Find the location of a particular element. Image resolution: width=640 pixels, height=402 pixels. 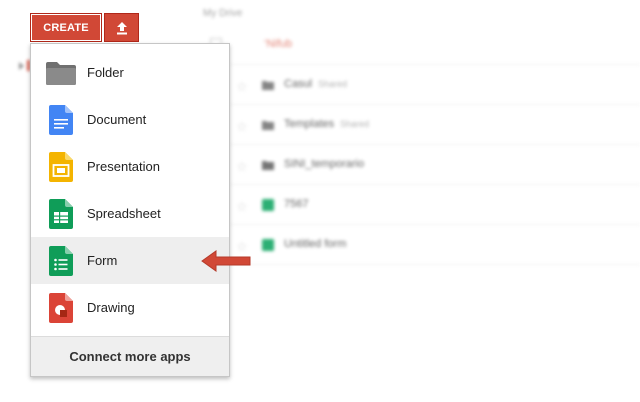

form-icon is located at coordinates (61, 260).